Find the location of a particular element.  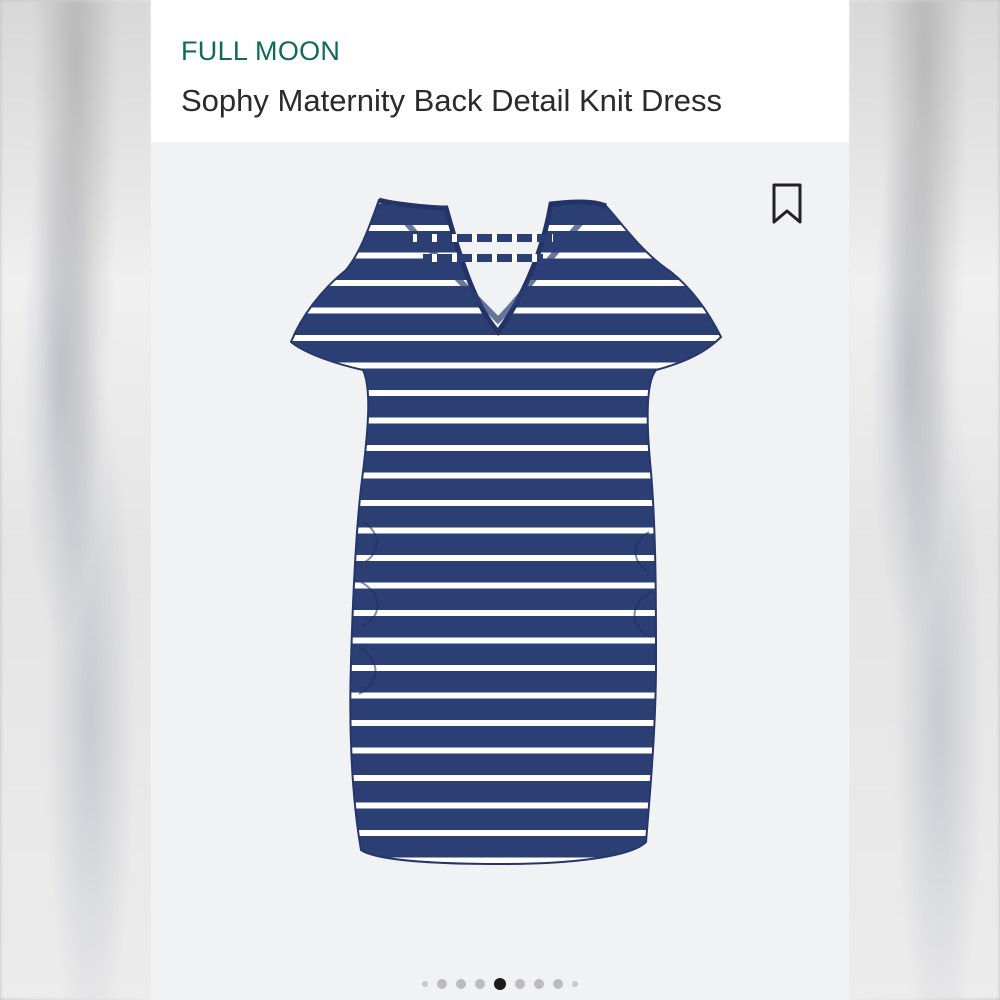

bookmark-icon is located at coordinates (787, 204).